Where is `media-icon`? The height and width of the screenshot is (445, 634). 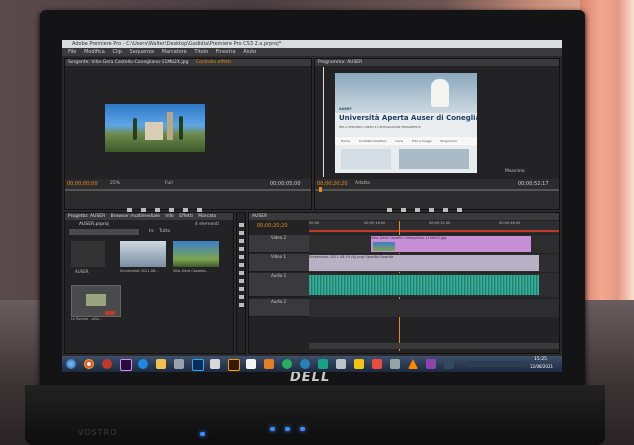
media-icon is located at coordinates (269, 364).